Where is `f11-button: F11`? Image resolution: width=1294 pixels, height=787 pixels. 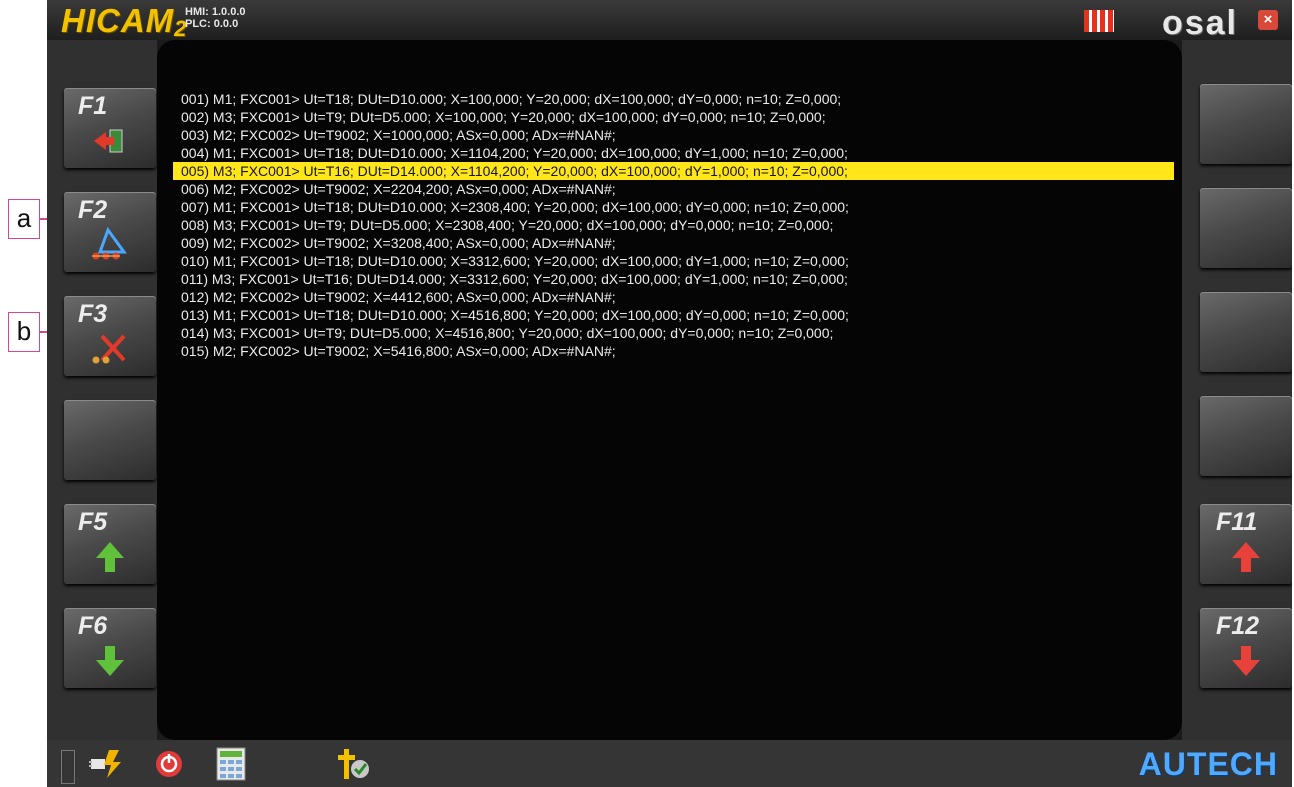
f11-button: F11 is located at coordinates (1246, 544).